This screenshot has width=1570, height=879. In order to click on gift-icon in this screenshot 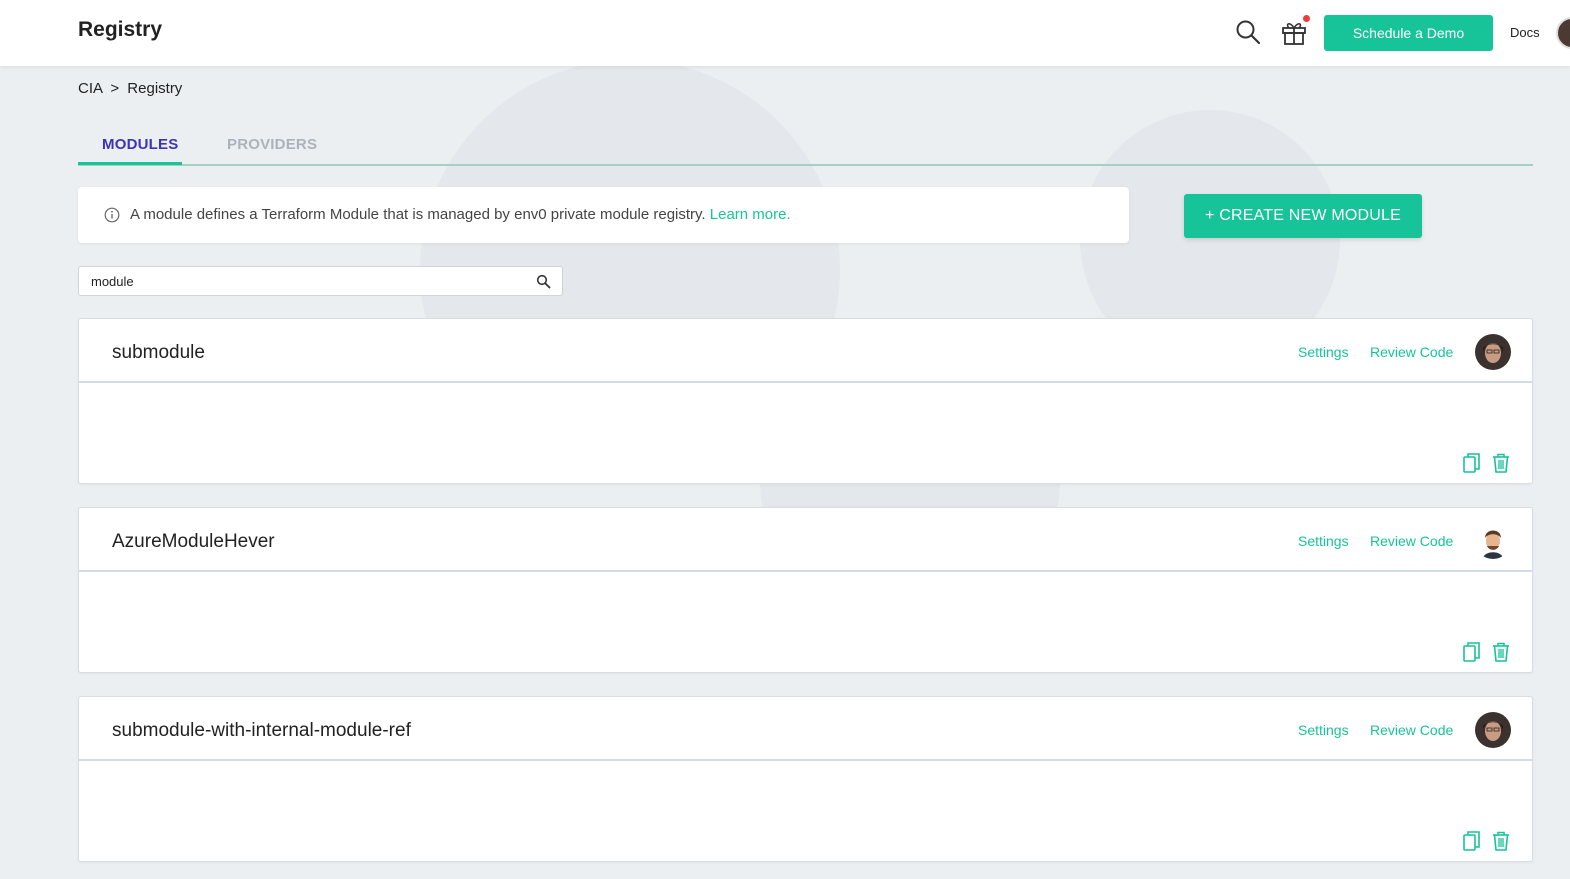, I will do `click(1294, 32)`.